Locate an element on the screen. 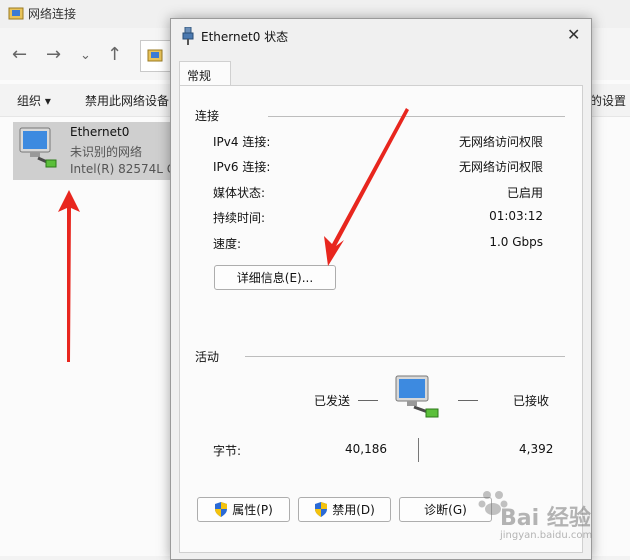  speed-label: 速度: is located at coordinates (227, 244).